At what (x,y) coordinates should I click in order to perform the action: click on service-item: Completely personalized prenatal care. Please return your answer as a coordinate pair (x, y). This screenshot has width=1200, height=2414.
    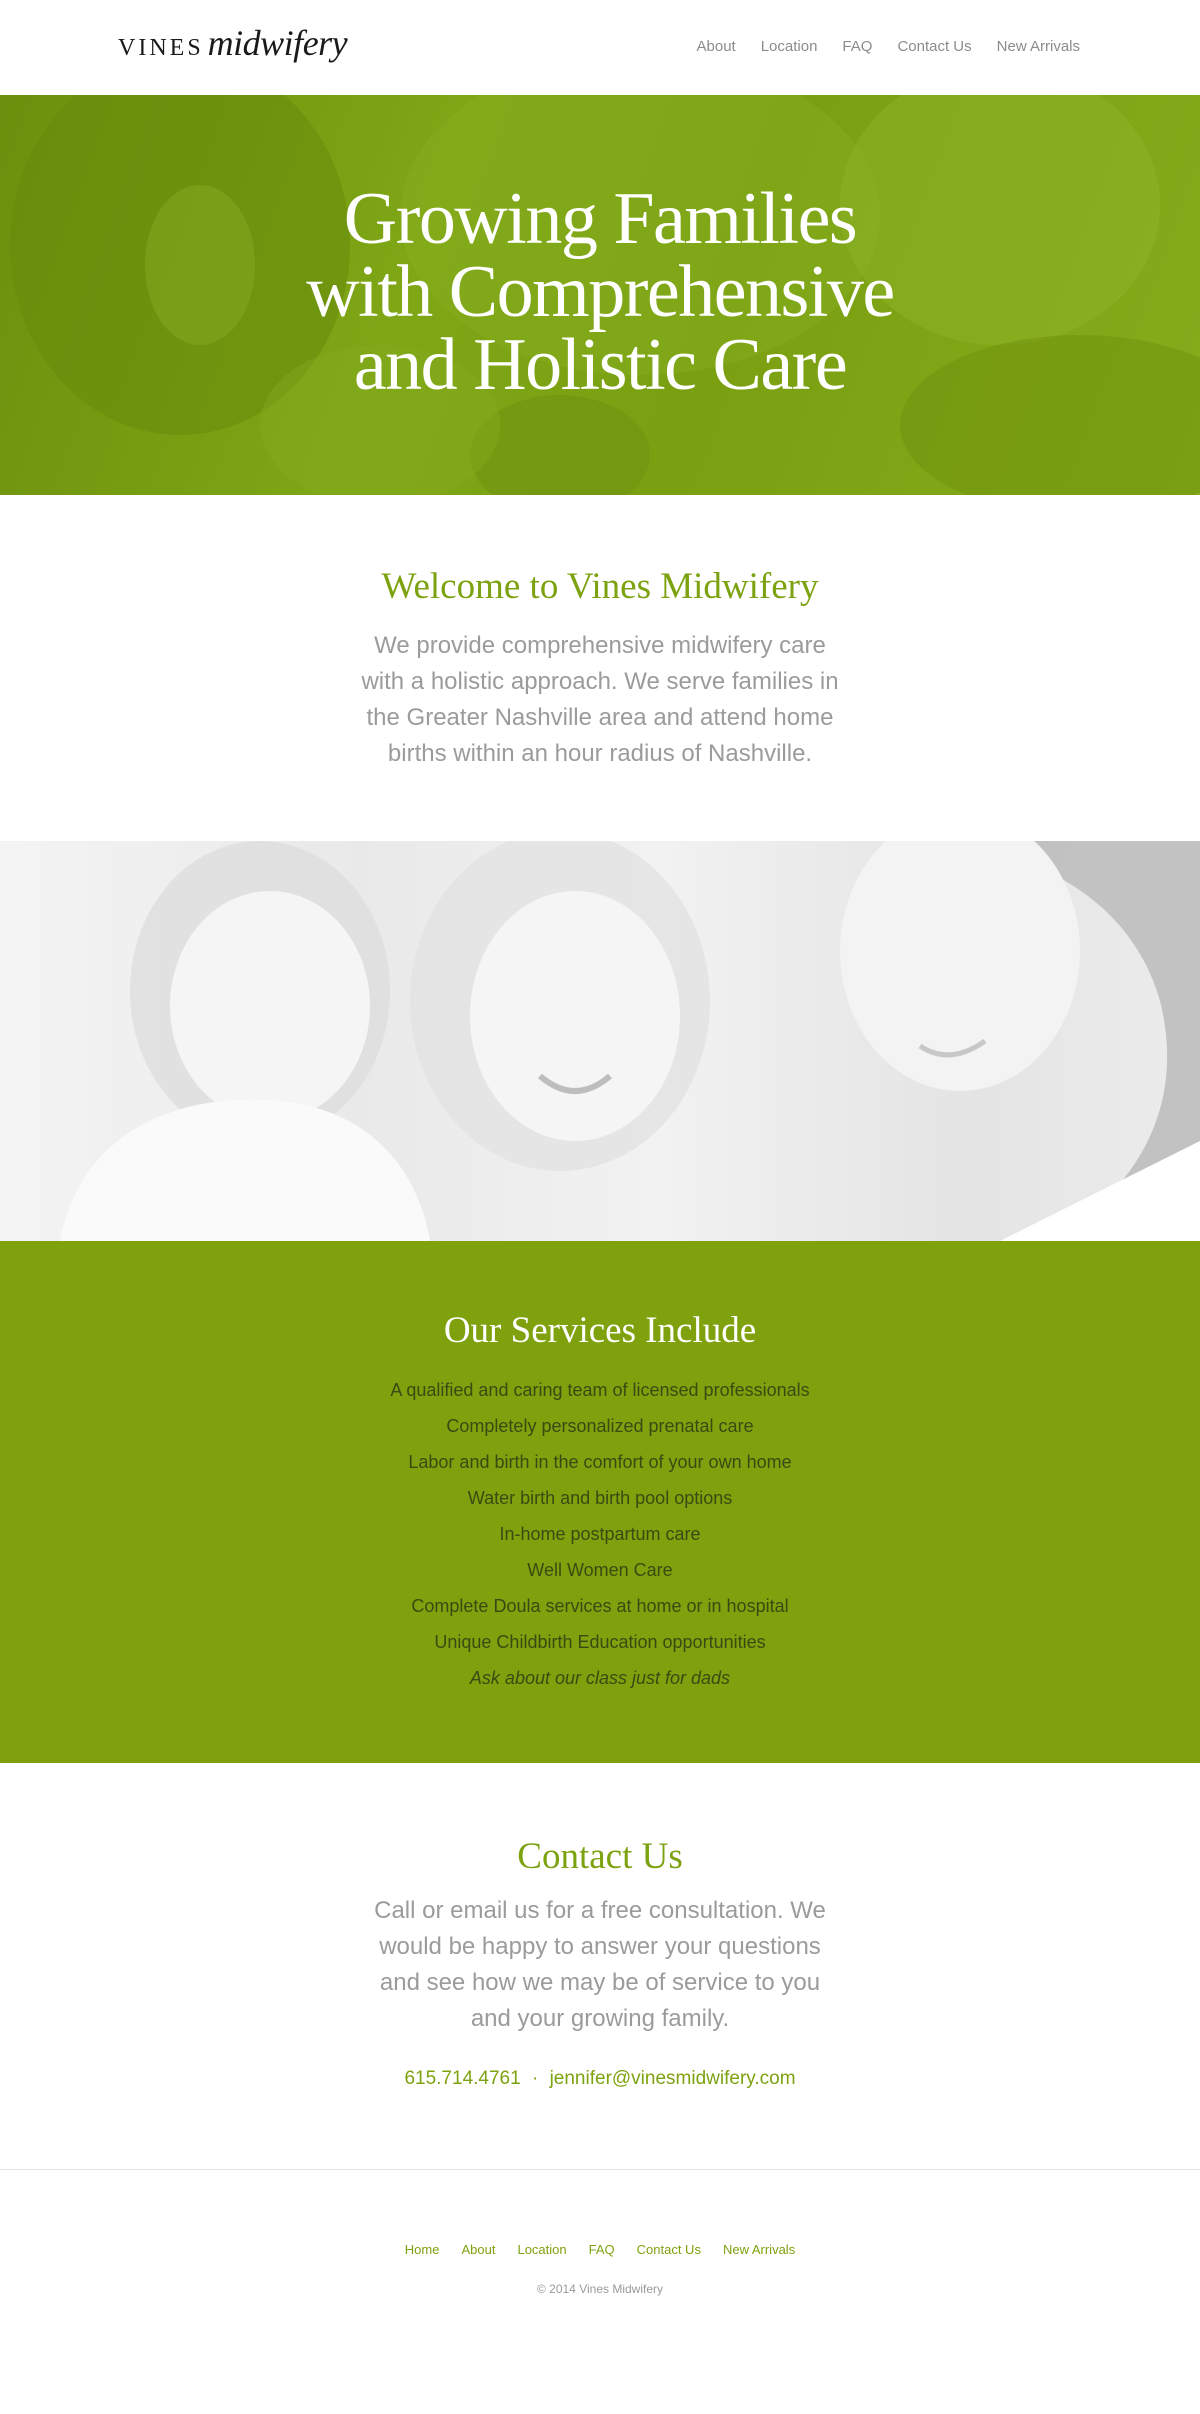
    Looking at the image, I should click on (600, 1426).